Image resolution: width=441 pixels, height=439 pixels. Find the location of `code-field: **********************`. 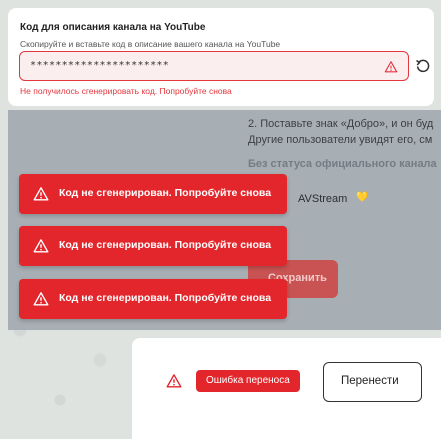

code-field: ********************** is located at coordinates (214, 66).